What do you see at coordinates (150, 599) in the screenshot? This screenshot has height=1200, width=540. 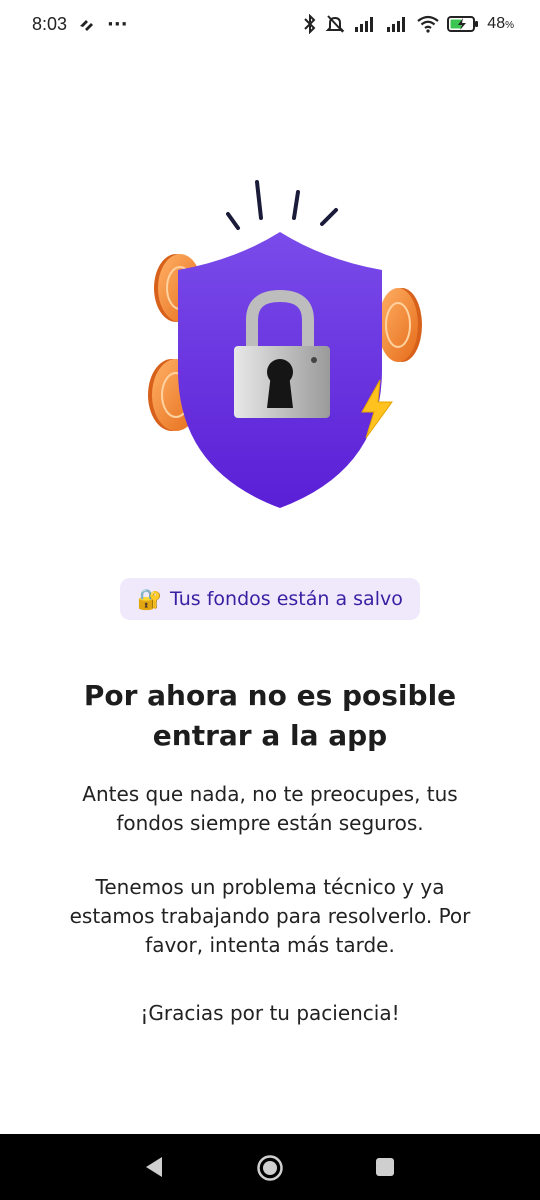 I see `lock-key-icon: 🔐` at bounding box center [150, 599].